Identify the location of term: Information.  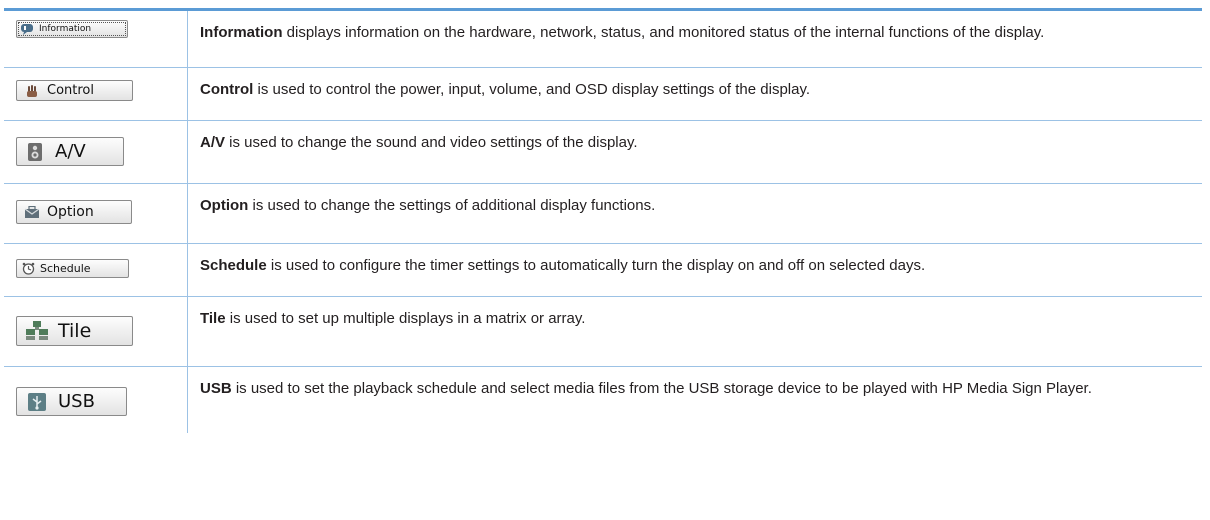
(241, 32).